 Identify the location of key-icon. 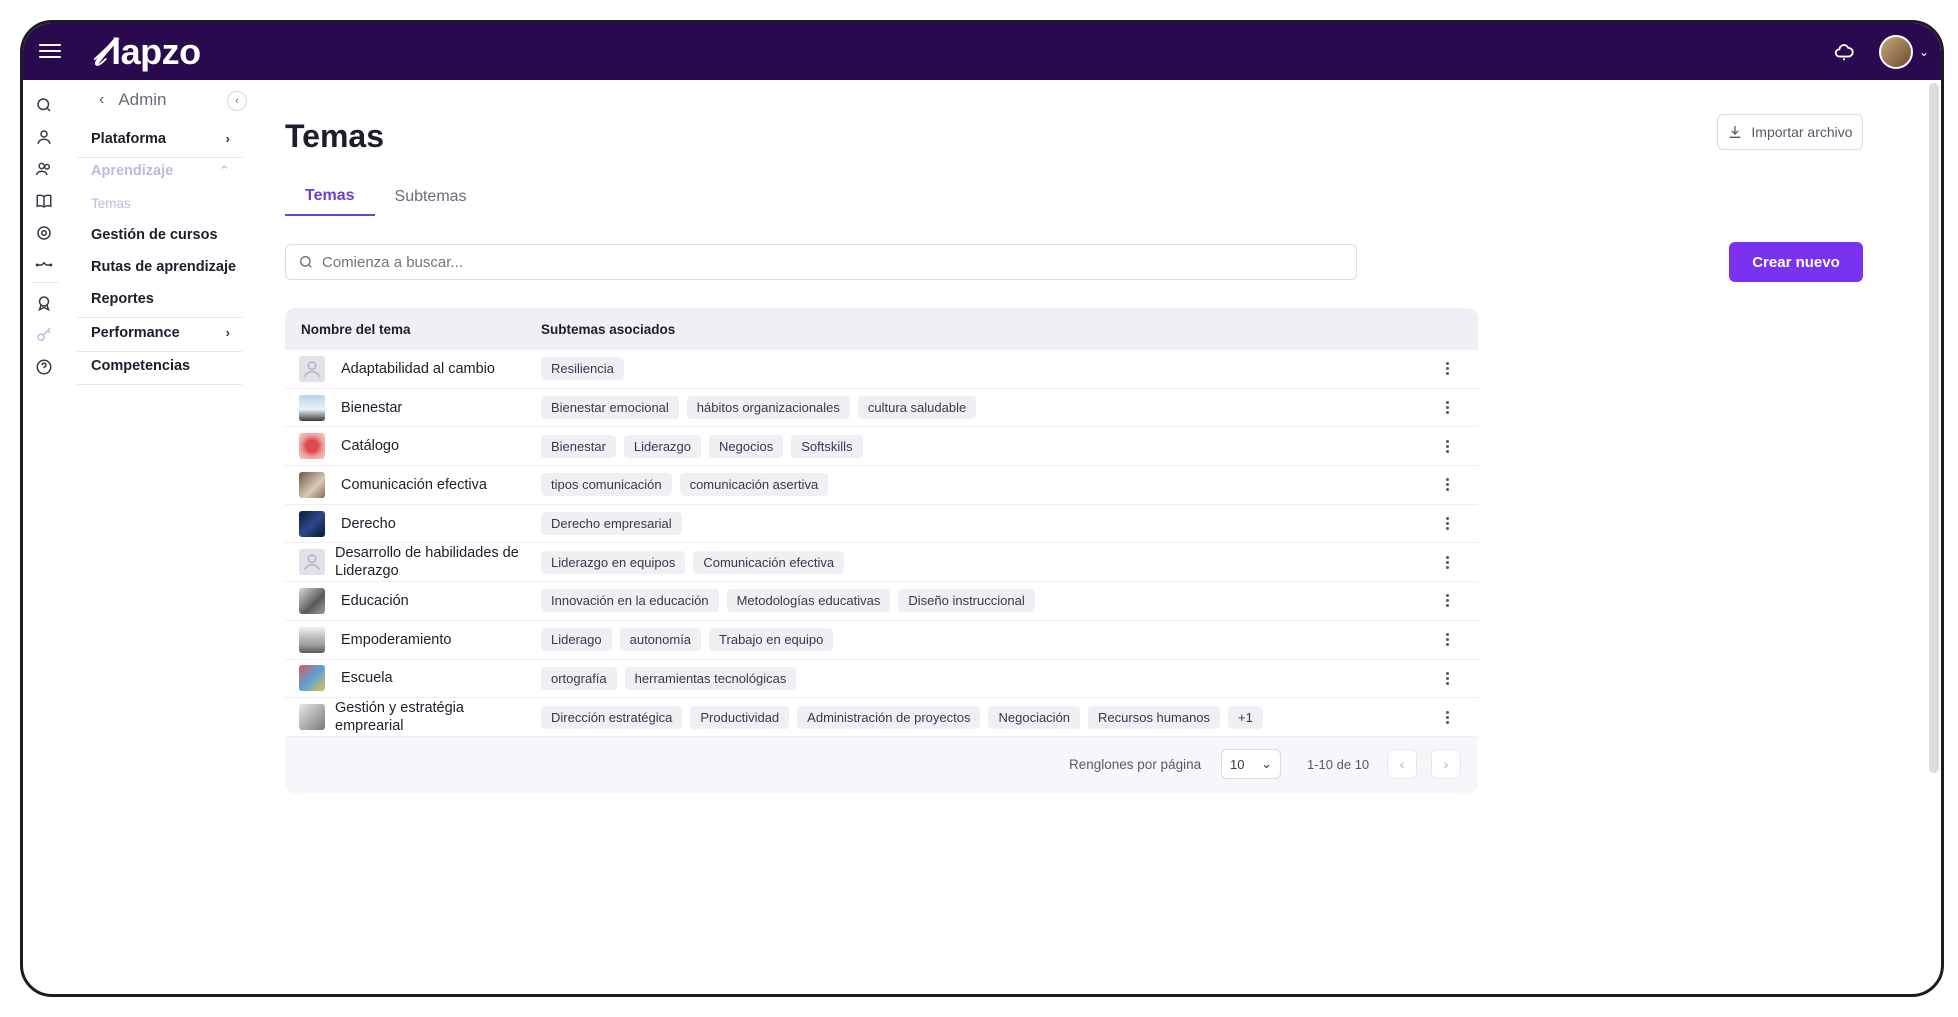
(44, 335).